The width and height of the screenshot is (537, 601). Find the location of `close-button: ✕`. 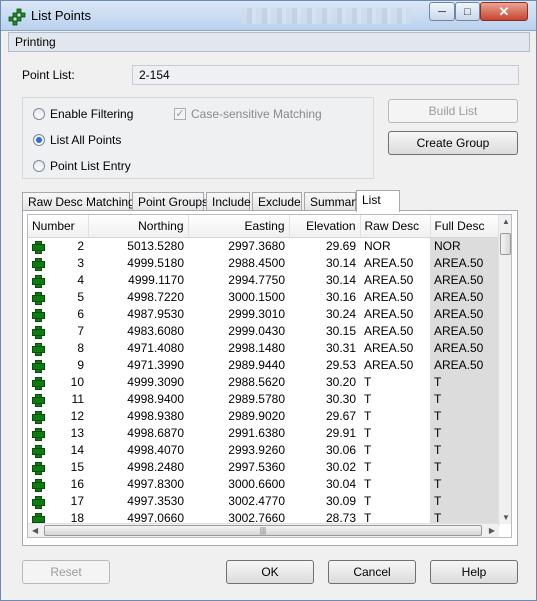

close-button: ✕ is located at coordinates (504, 11).